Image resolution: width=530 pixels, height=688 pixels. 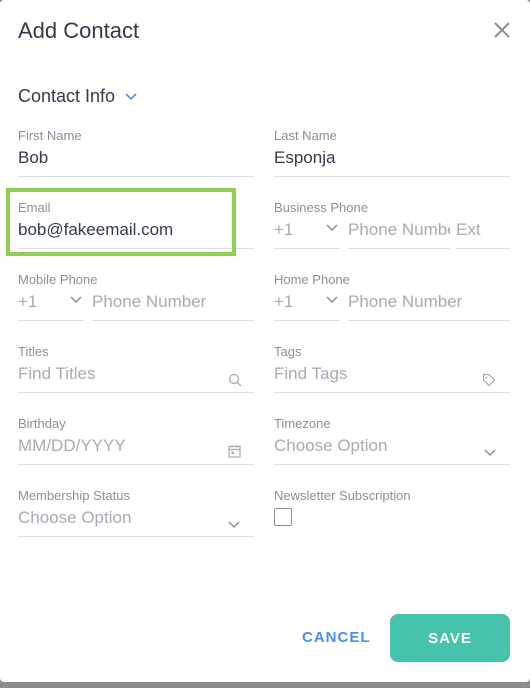 What do you see at coordinates (136, 516) in the screenshot?
I see `membership-status-select: Membership Status Choose Option` at bounding box center [136, 516].